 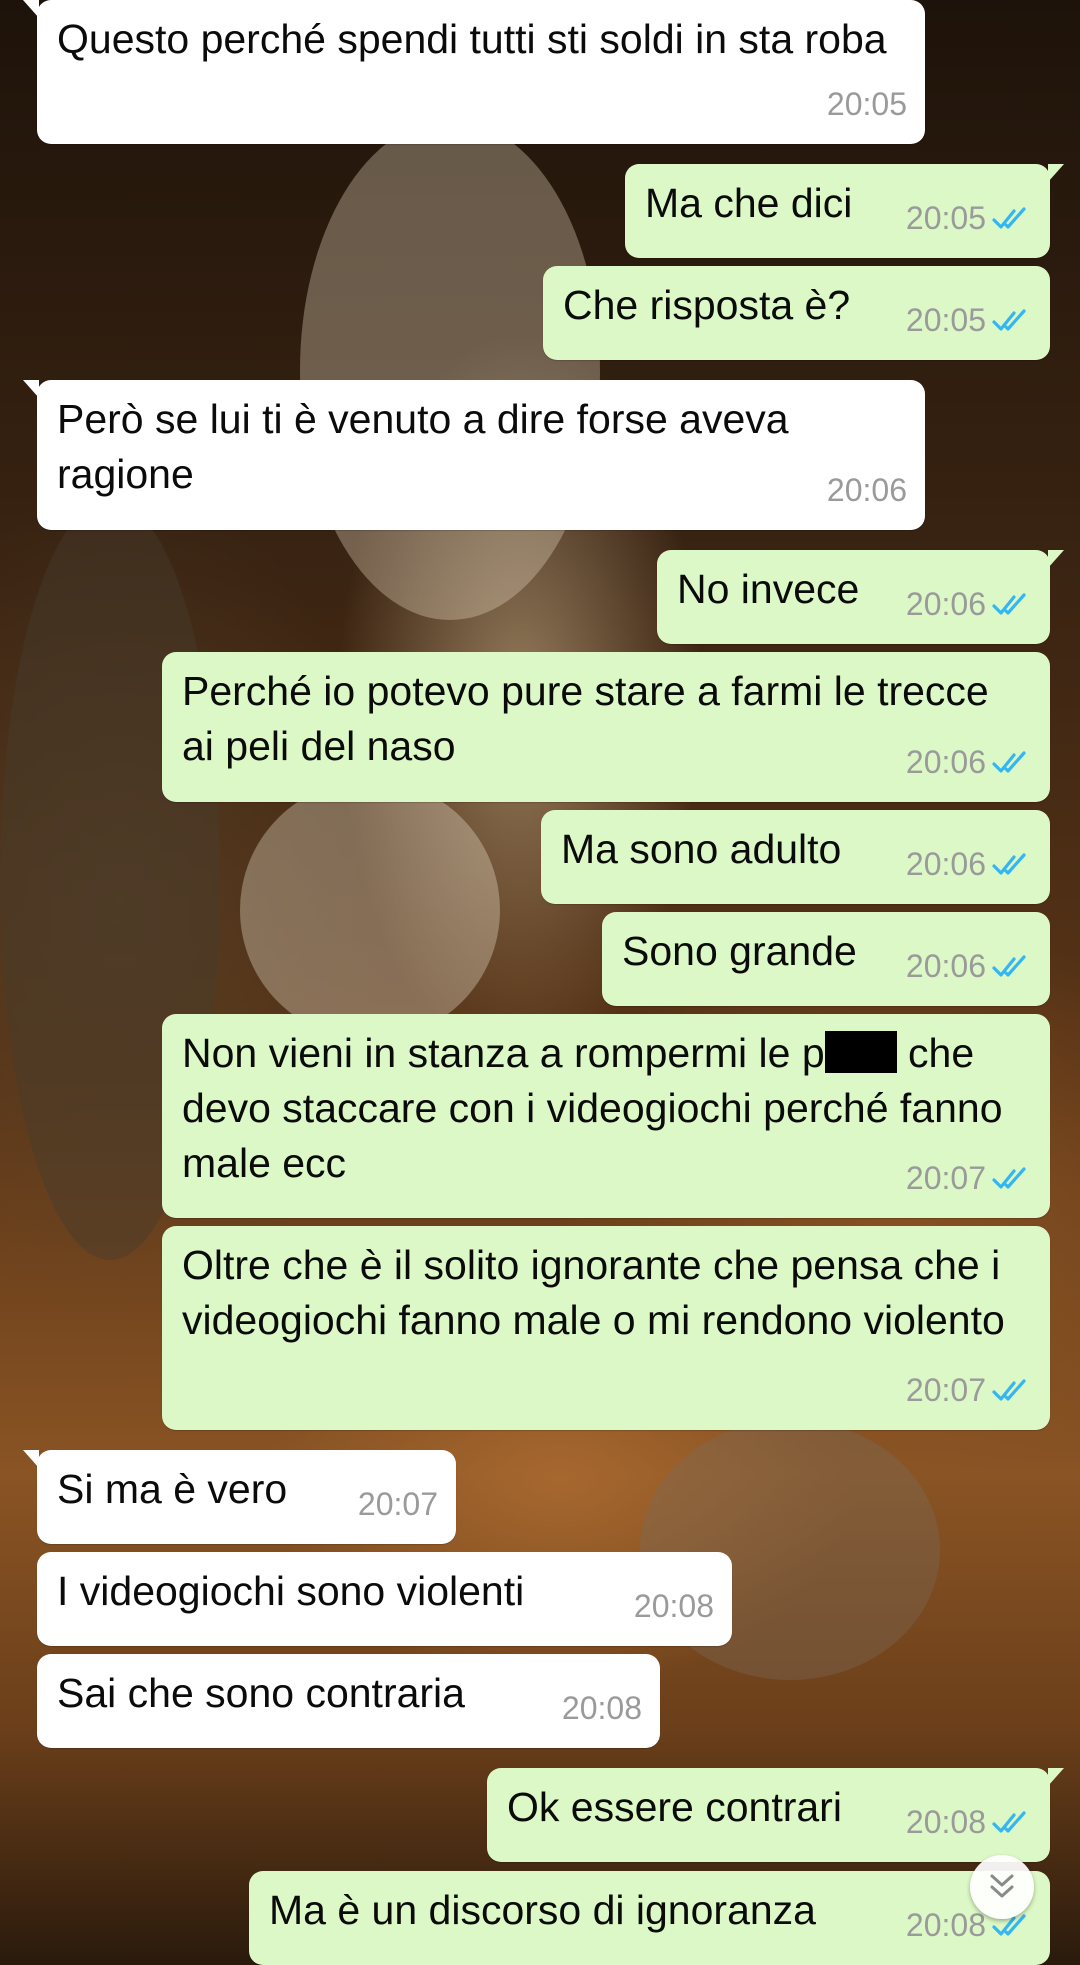 I want to click on message-text: Si ma è vero, so click(x=172, y=1489).